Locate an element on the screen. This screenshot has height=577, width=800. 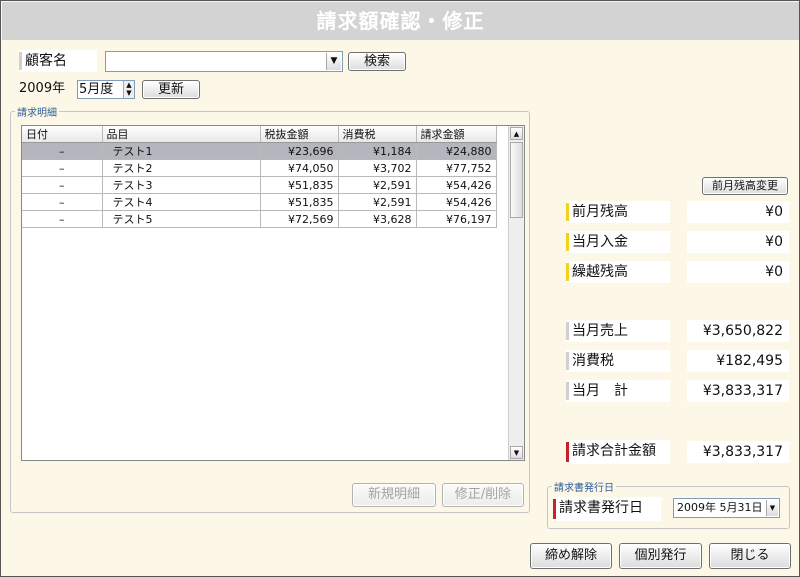
issue-date-label-text: 請求書発行日 is located at coordinates (601, 508).